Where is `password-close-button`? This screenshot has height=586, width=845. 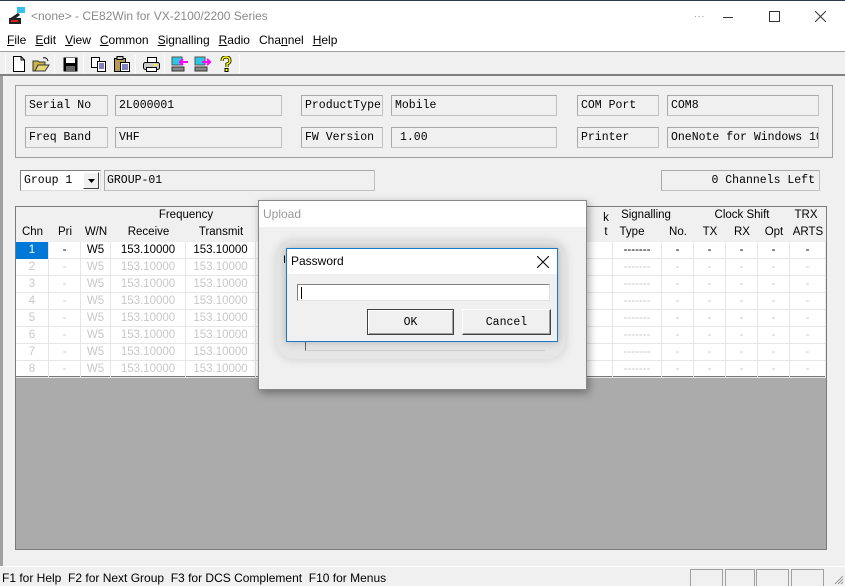 password-close-button is located at coordinates (543, 262).